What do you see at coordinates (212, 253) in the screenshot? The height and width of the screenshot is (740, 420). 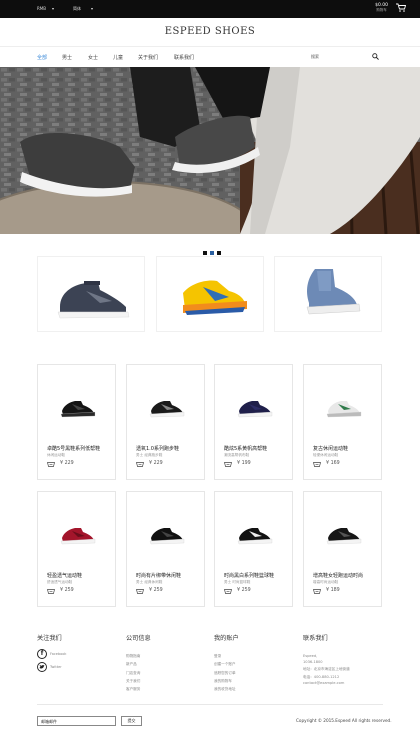 I see `slider-dot-active` at bounding box center [212, 253].